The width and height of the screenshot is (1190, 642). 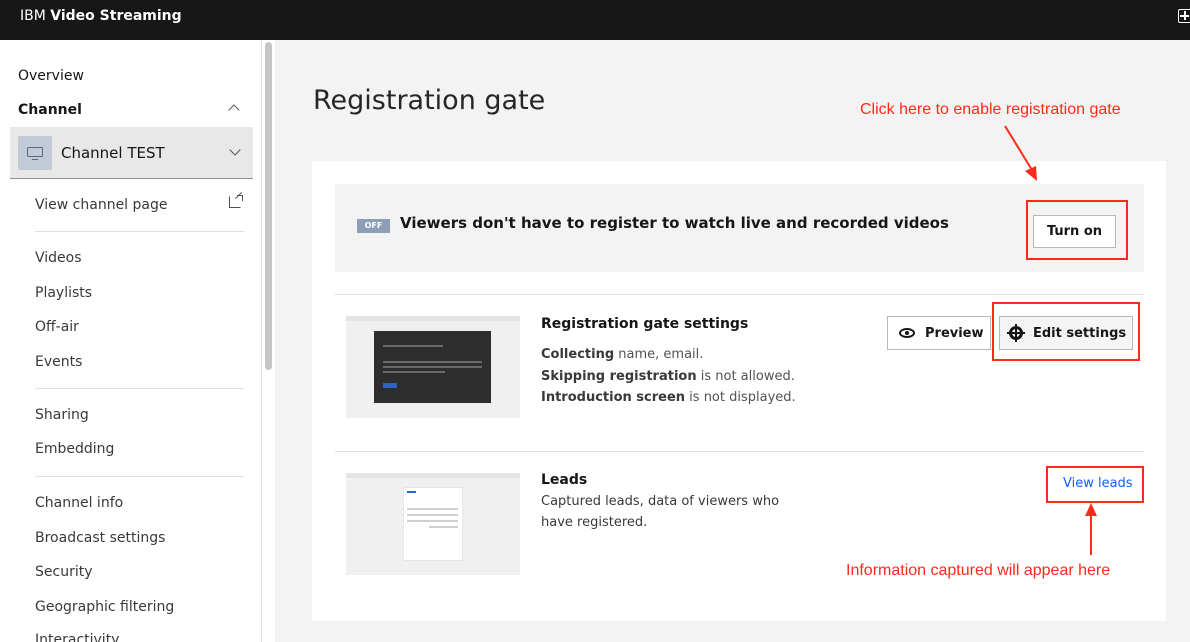 I want to click on settings-preview-thumbnail, so click(x=433, y=367).